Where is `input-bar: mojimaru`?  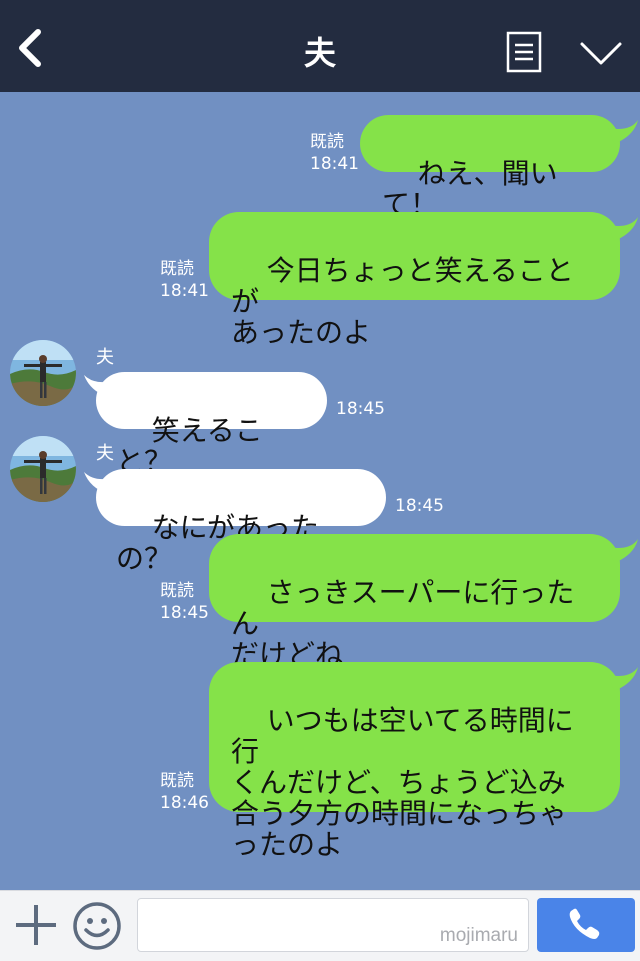
input-bar: mojimaru is located at coordinates (320, 925).